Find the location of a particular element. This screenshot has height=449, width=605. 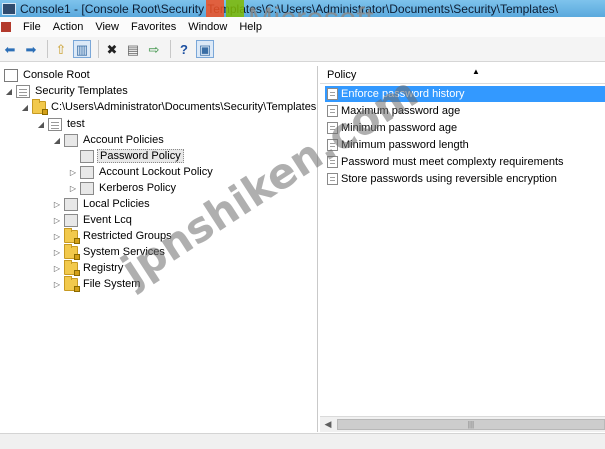

back-icon: ⬅ is located at coordinates (10, 49).